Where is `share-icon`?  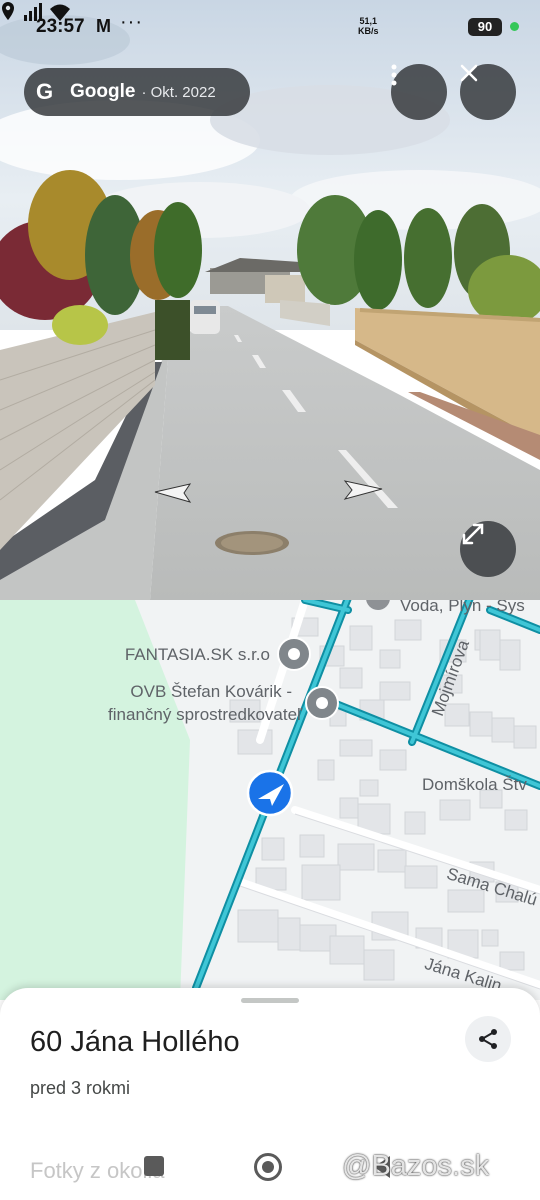 share-icon is located at coordinates (488, 1039).